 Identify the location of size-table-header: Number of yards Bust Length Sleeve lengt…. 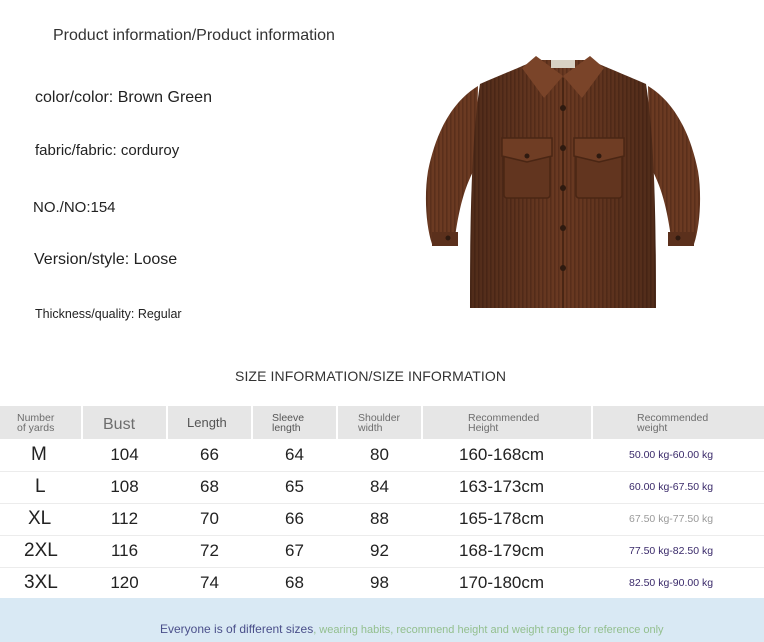
(382, 422).